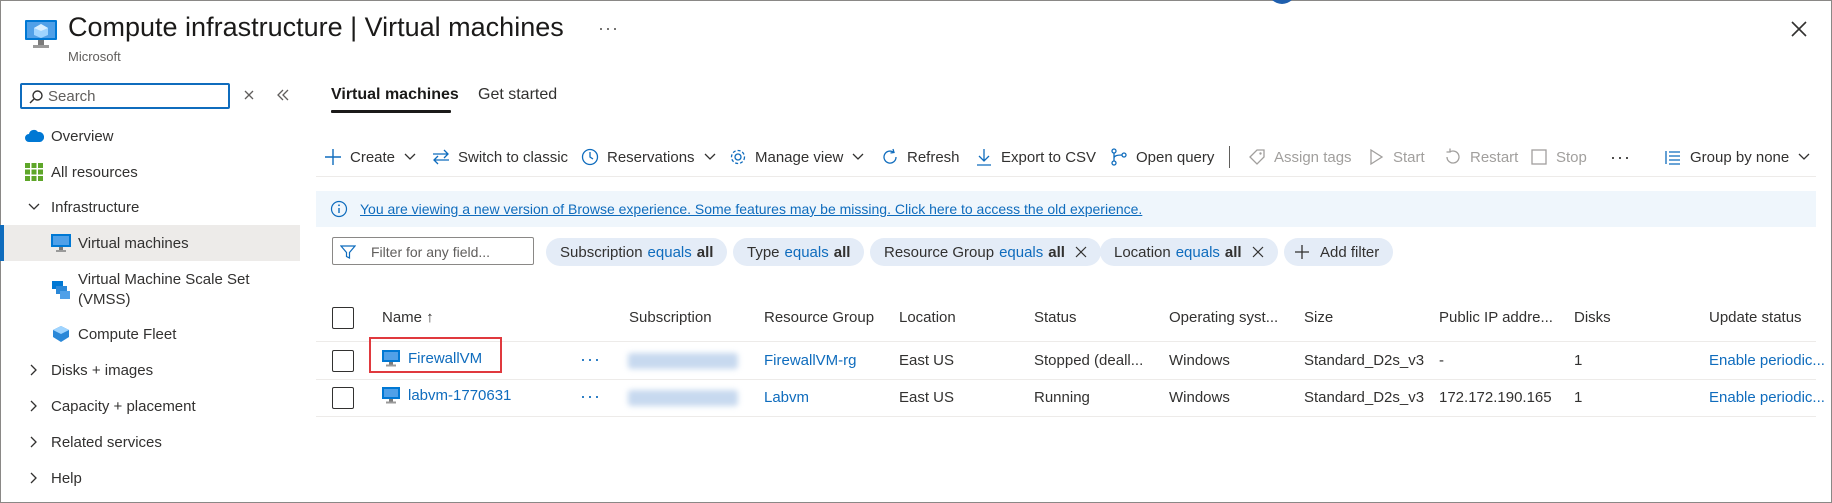  Describe the element at coordinates (150, 136) in the screenshot. I see `sidebar-item-overview: Overview` at that location.